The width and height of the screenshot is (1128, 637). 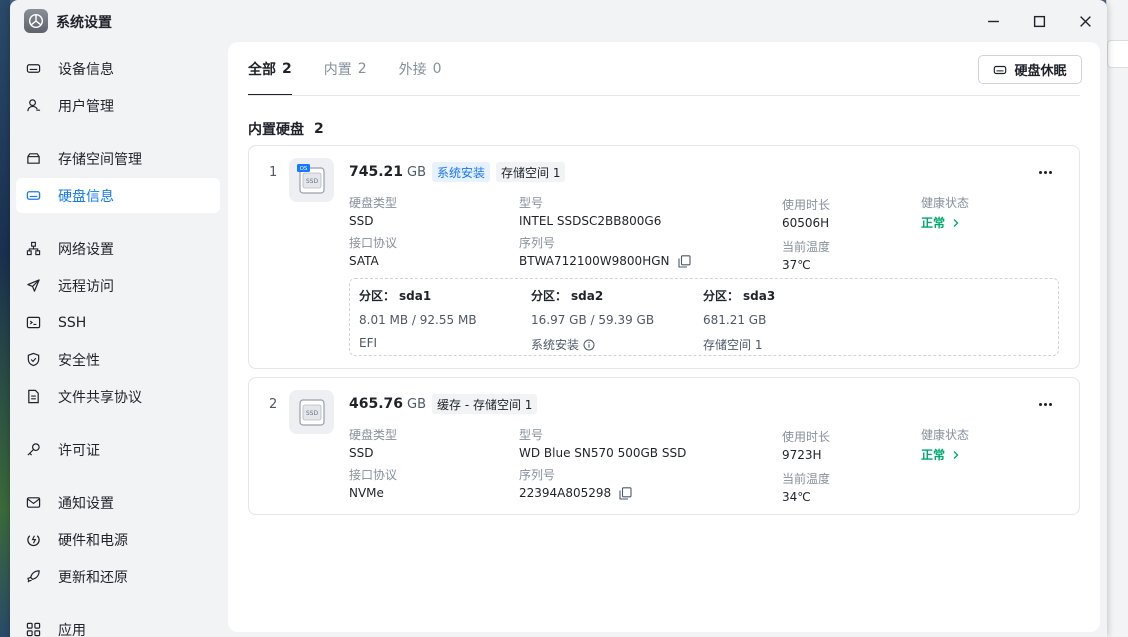 What do you see at coordinates (437, 69) in the screenshot?
I see `tab-count: 0` at bounding box center [437, 69].